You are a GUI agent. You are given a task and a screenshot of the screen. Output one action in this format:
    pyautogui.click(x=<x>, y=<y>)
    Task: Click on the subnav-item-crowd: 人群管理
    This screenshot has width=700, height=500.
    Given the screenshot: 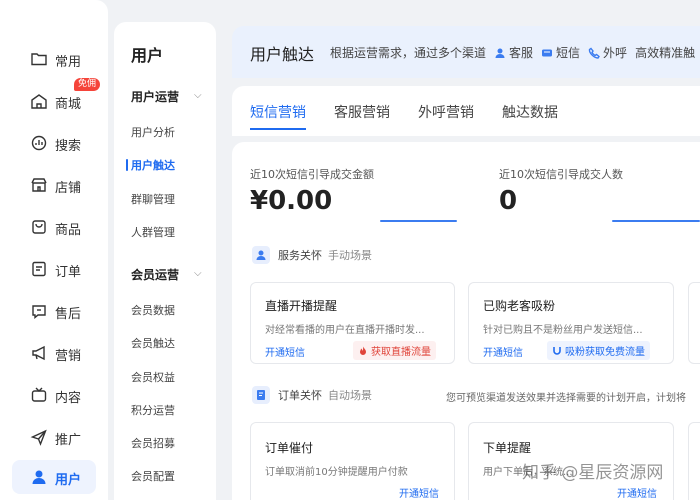 What is the action you would take?
    pyautogui.click(x=153, y=232)
    